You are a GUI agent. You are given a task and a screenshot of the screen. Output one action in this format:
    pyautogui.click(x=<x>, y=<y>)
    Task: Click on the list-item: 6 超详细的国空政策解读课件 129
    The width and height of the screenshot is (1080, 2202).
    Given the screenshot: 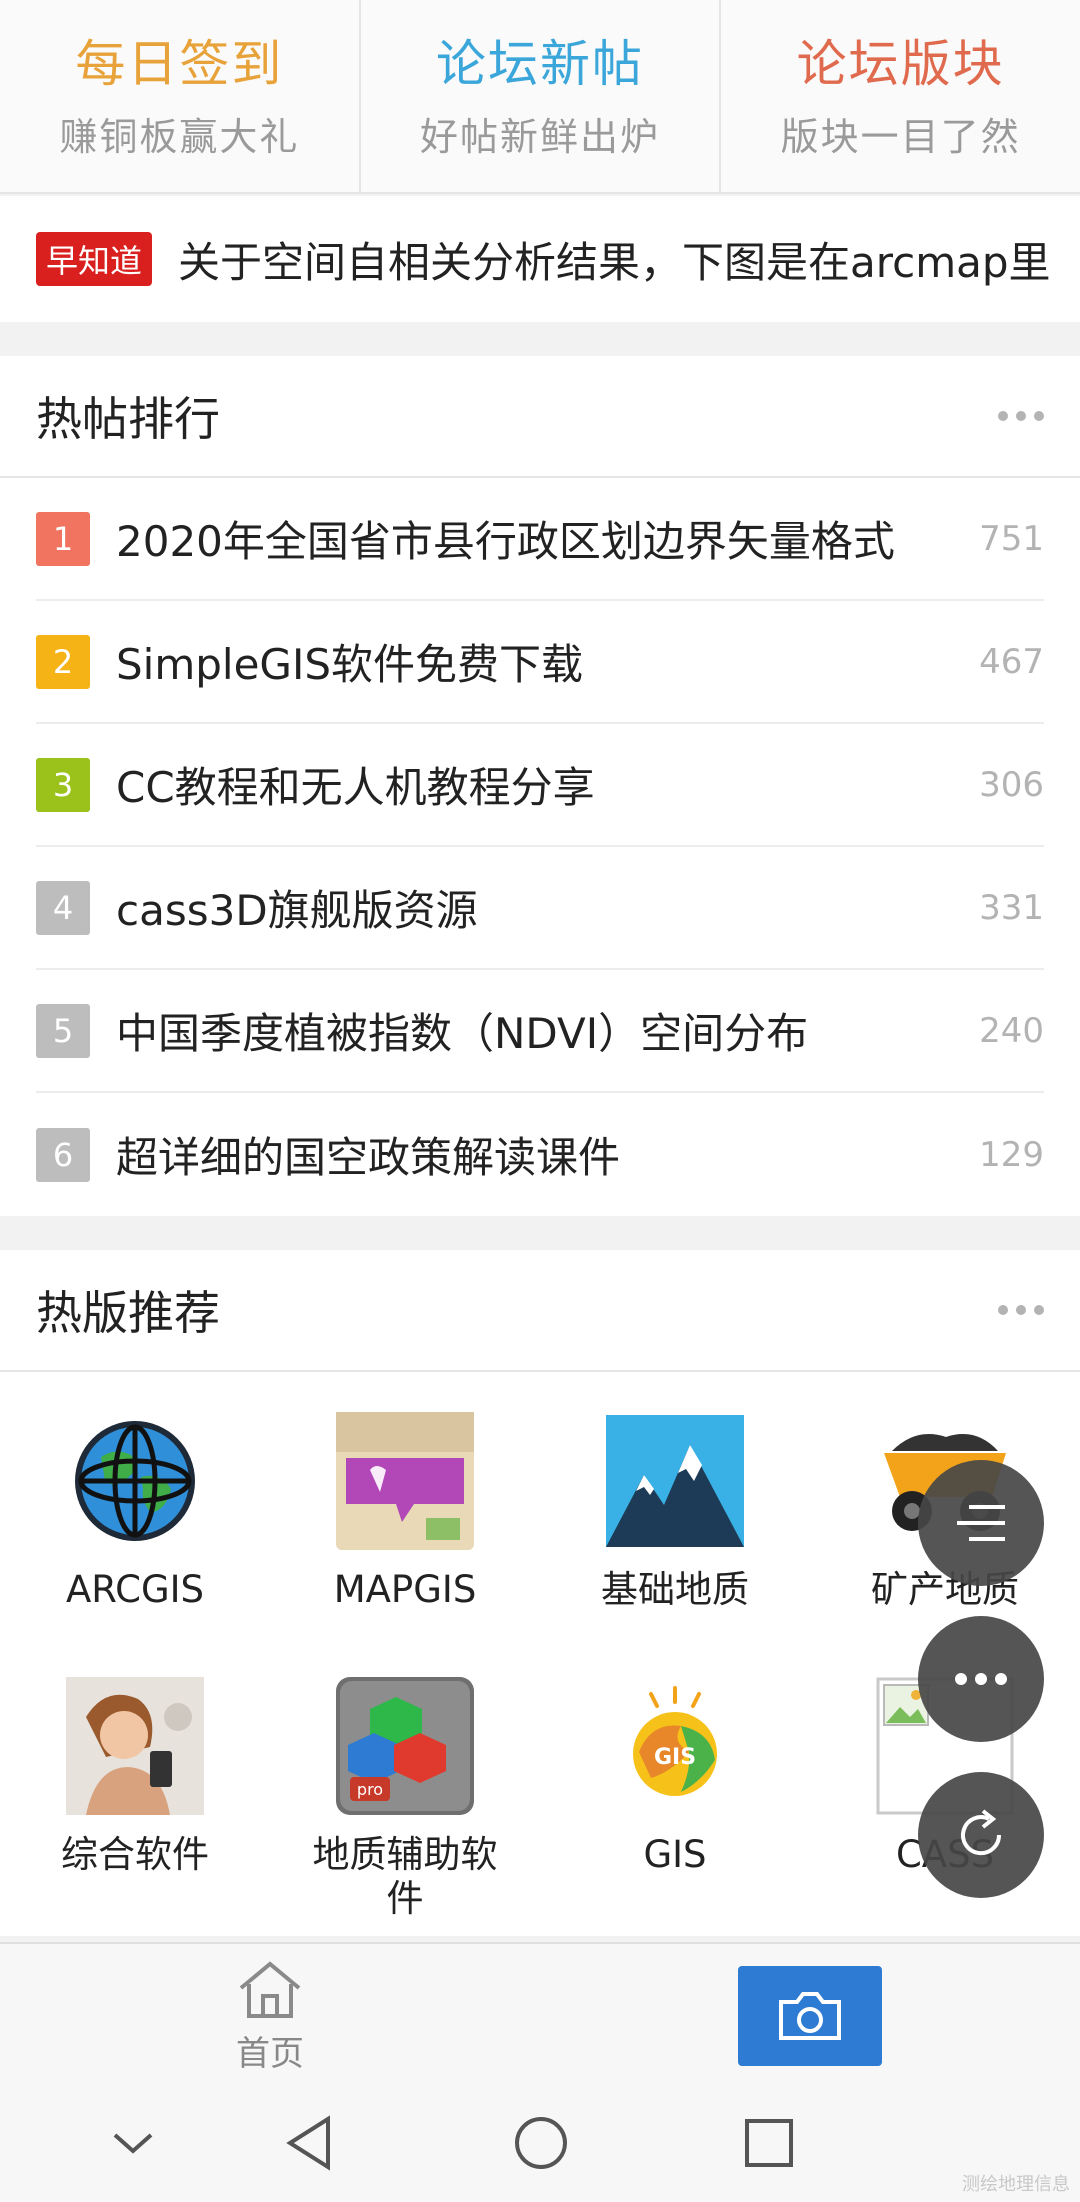 What is the action you would take?
    pyautogui.click(x=540, y=1154)
    